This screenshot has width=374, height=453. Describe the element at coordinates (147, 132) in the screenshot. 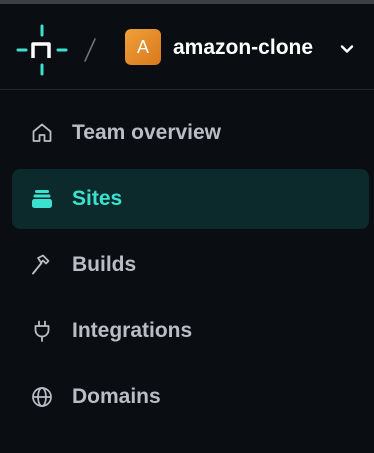

I see `sidebar-item-label: Team overview` at that location.